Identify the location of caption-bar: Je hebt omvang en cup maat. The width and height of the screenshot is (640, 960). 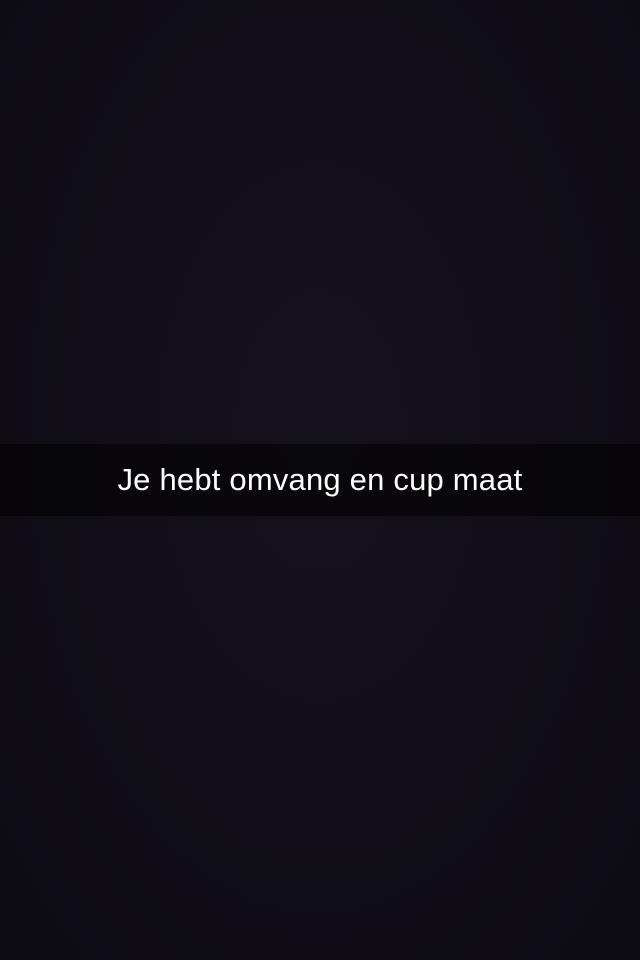
(320, 480).